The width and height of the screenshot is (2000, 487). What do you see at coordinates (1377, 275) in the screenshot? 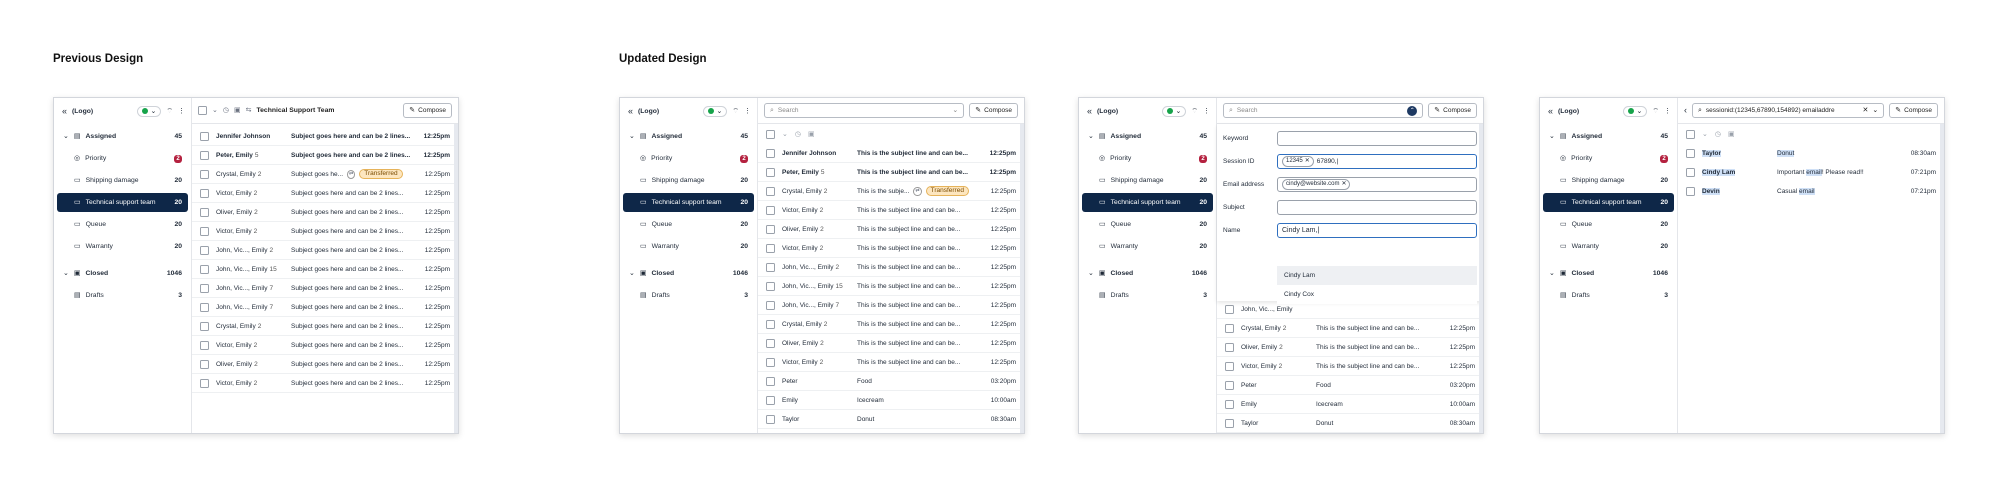
I see `suggestion-item: Cindy Lam` at bounding box center [1377, 275].